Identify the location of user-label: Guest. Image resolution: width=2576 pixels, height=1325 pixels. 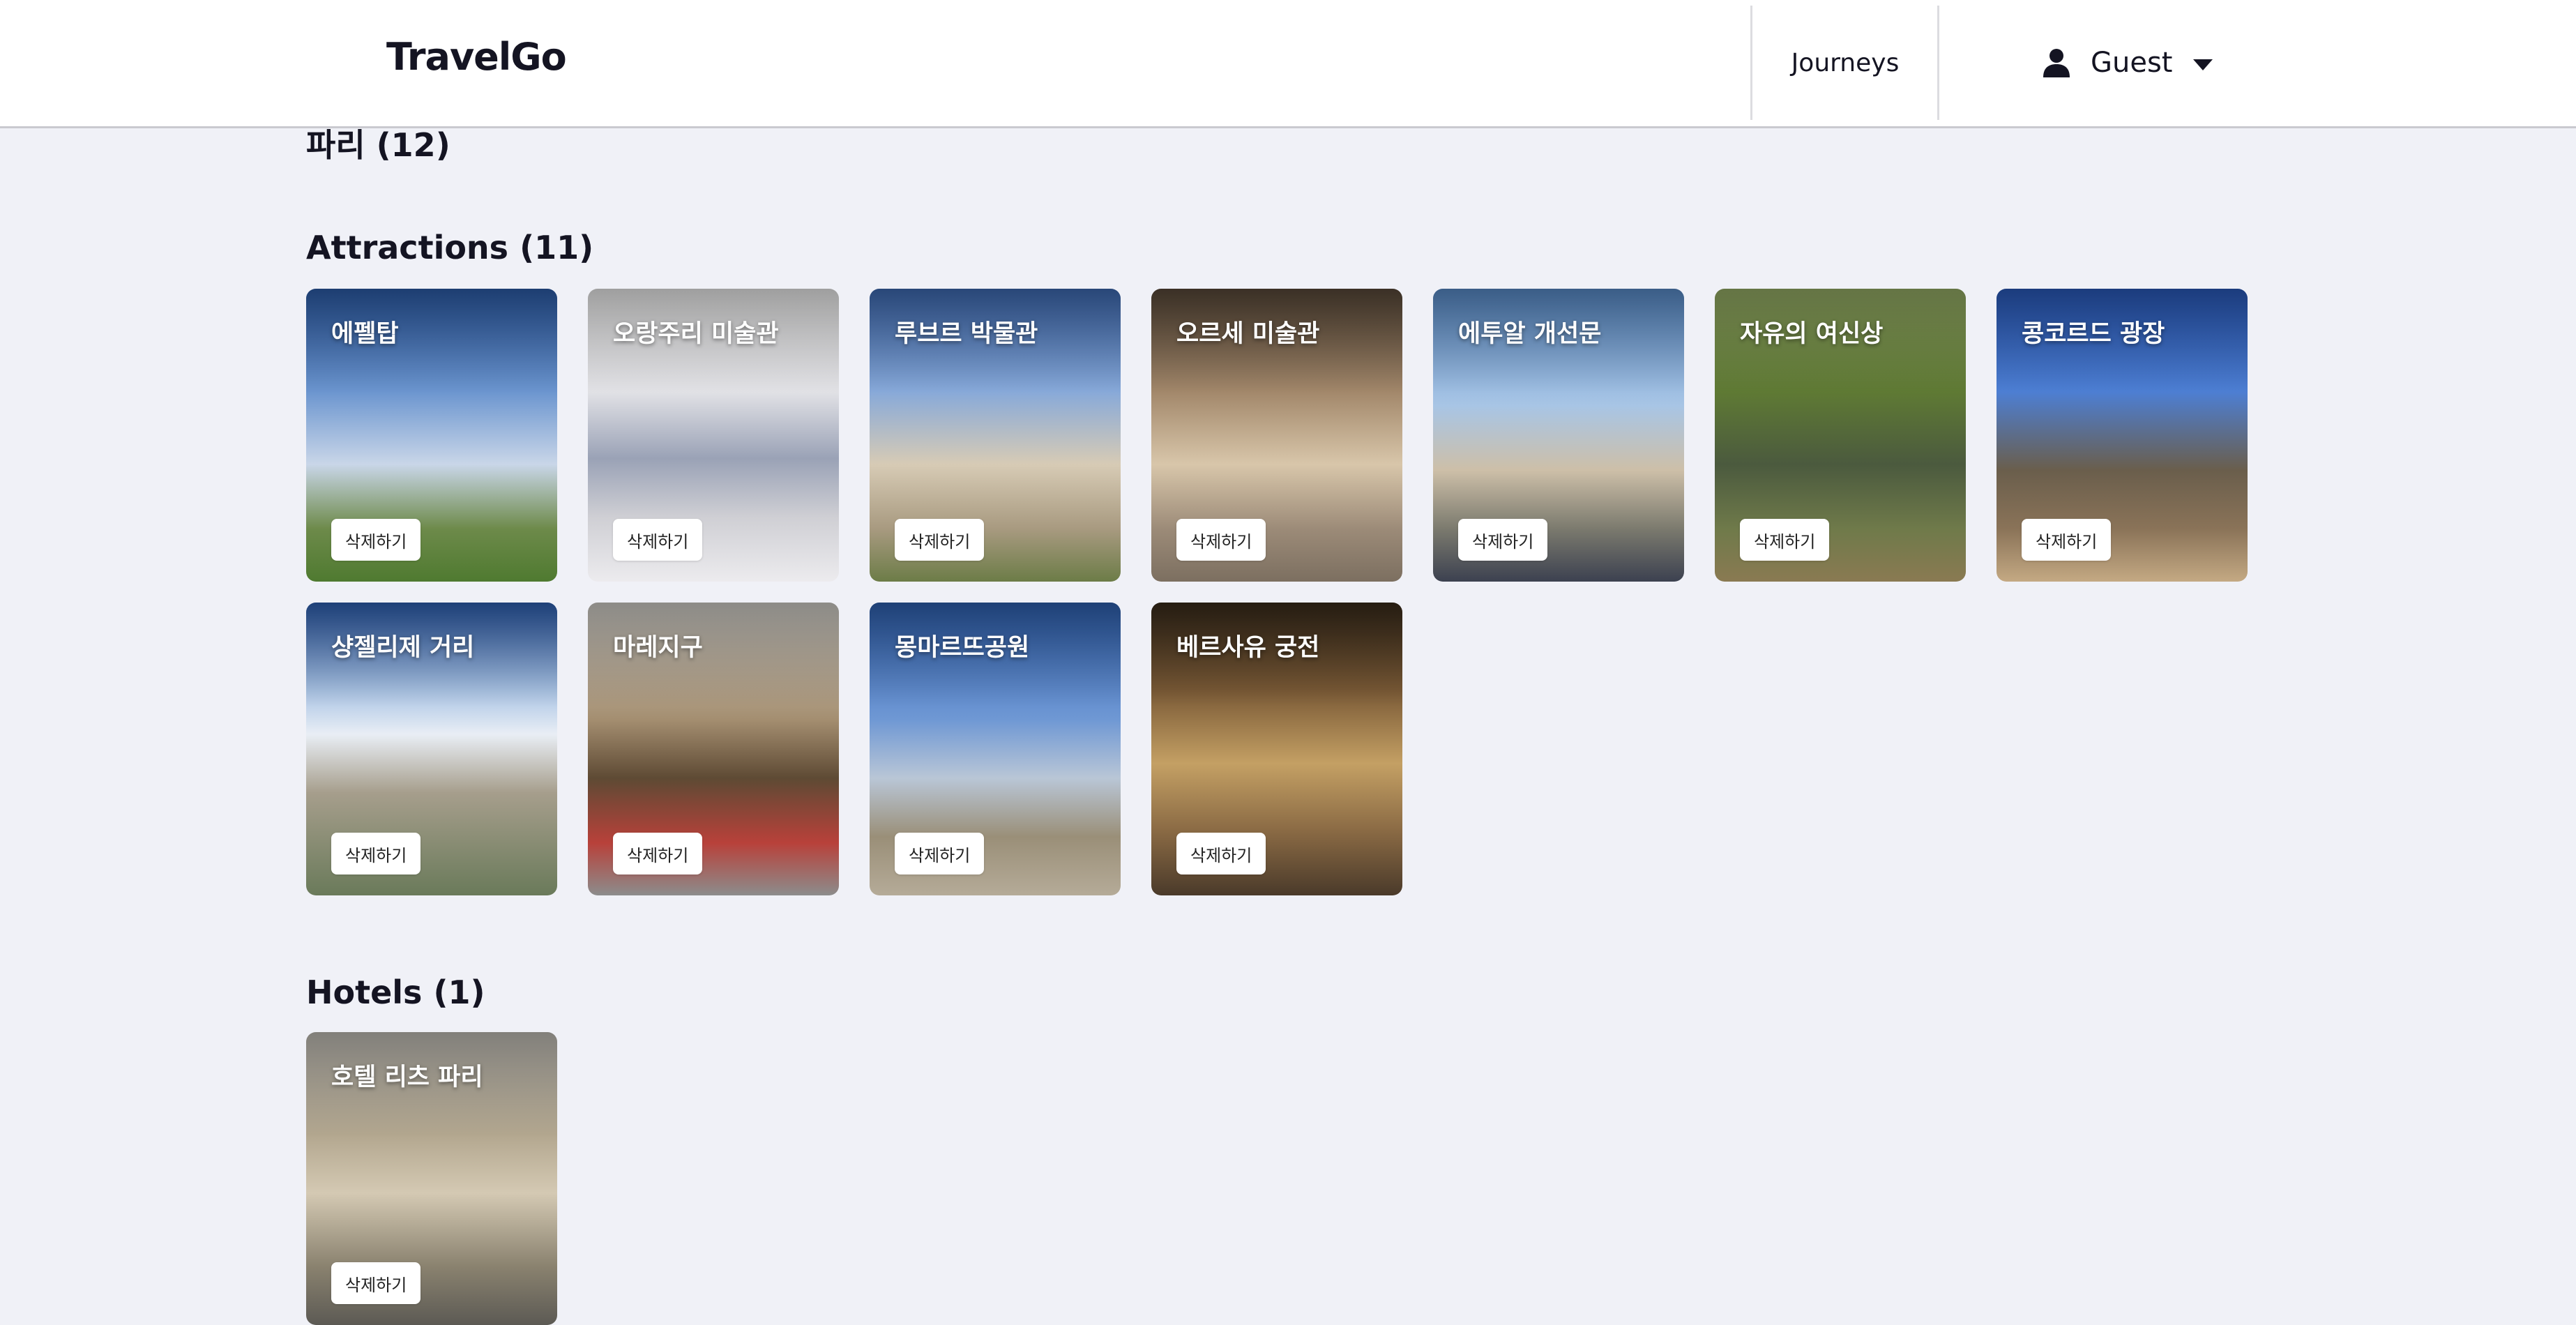
(2132, 63).